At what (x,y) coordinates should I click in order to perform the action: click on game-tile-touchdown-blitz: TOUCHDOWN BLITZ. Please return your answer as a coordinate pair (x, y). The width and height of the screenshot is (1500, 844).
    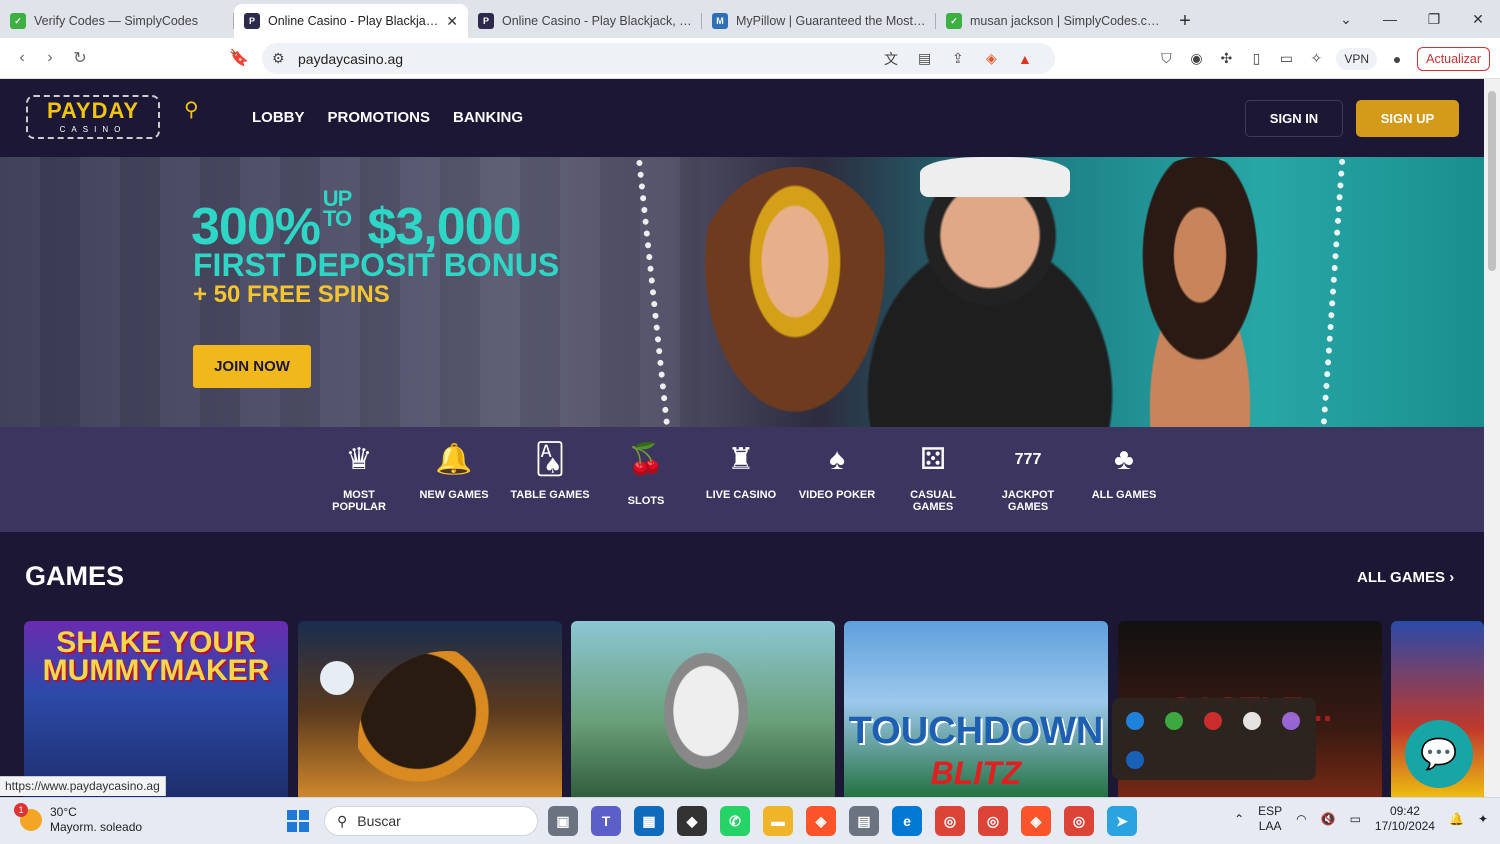
    Looking at the image, I should click on (976, 709).